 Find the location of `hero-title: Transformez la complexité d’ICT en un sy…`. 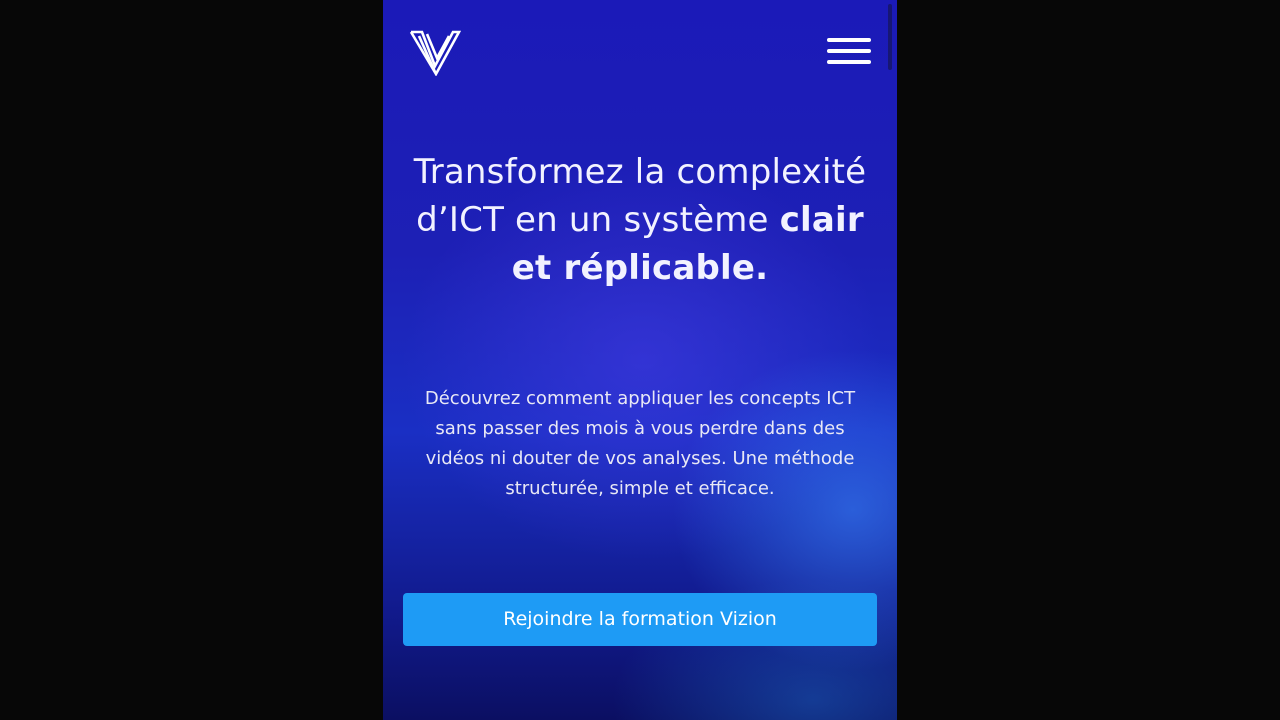

hero-title: Transformez la complexité d’ICT en un sy… is located at coordinates (640, 220).